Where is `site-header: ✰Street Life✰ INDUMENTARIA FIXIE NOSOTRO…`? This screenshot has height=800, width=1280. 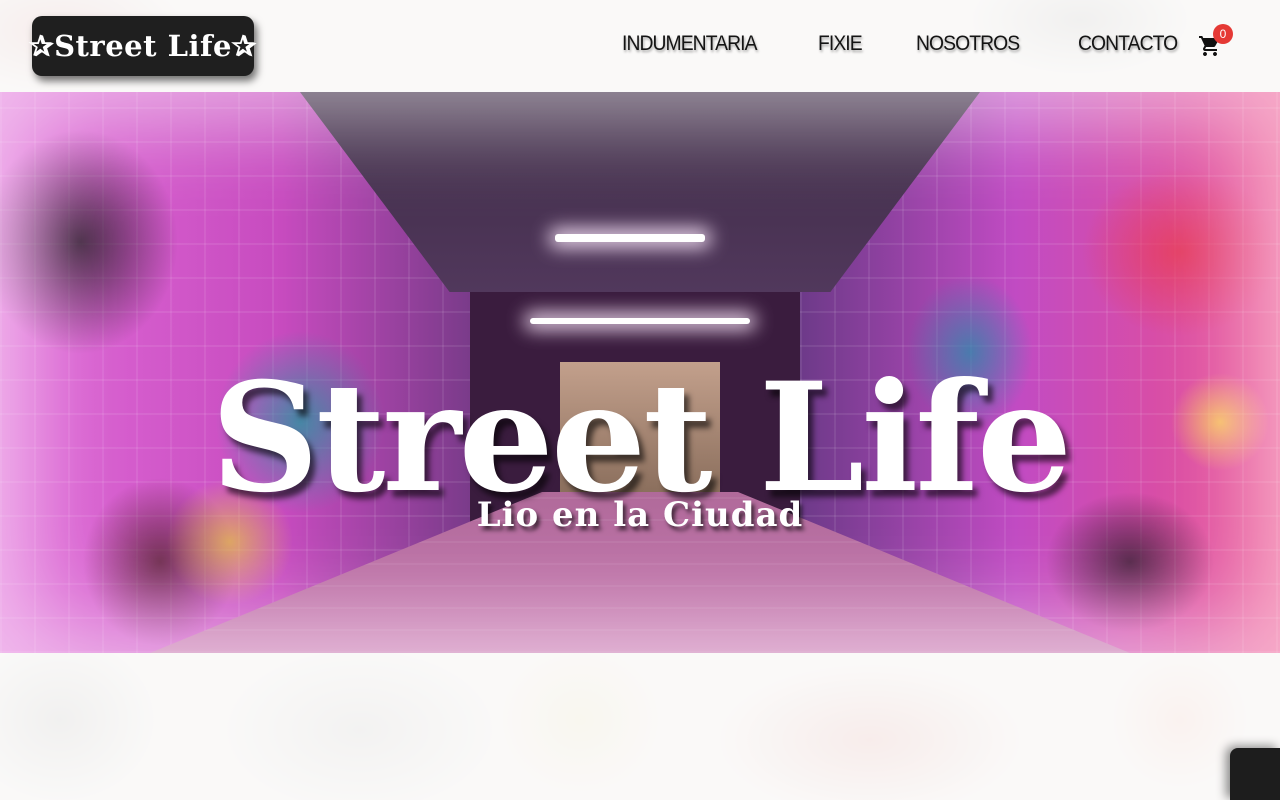
site-header: ✰Street Life✰ INDUMENTARIA FIXIE NOSOTRO… is located at coordinates (640, 46).